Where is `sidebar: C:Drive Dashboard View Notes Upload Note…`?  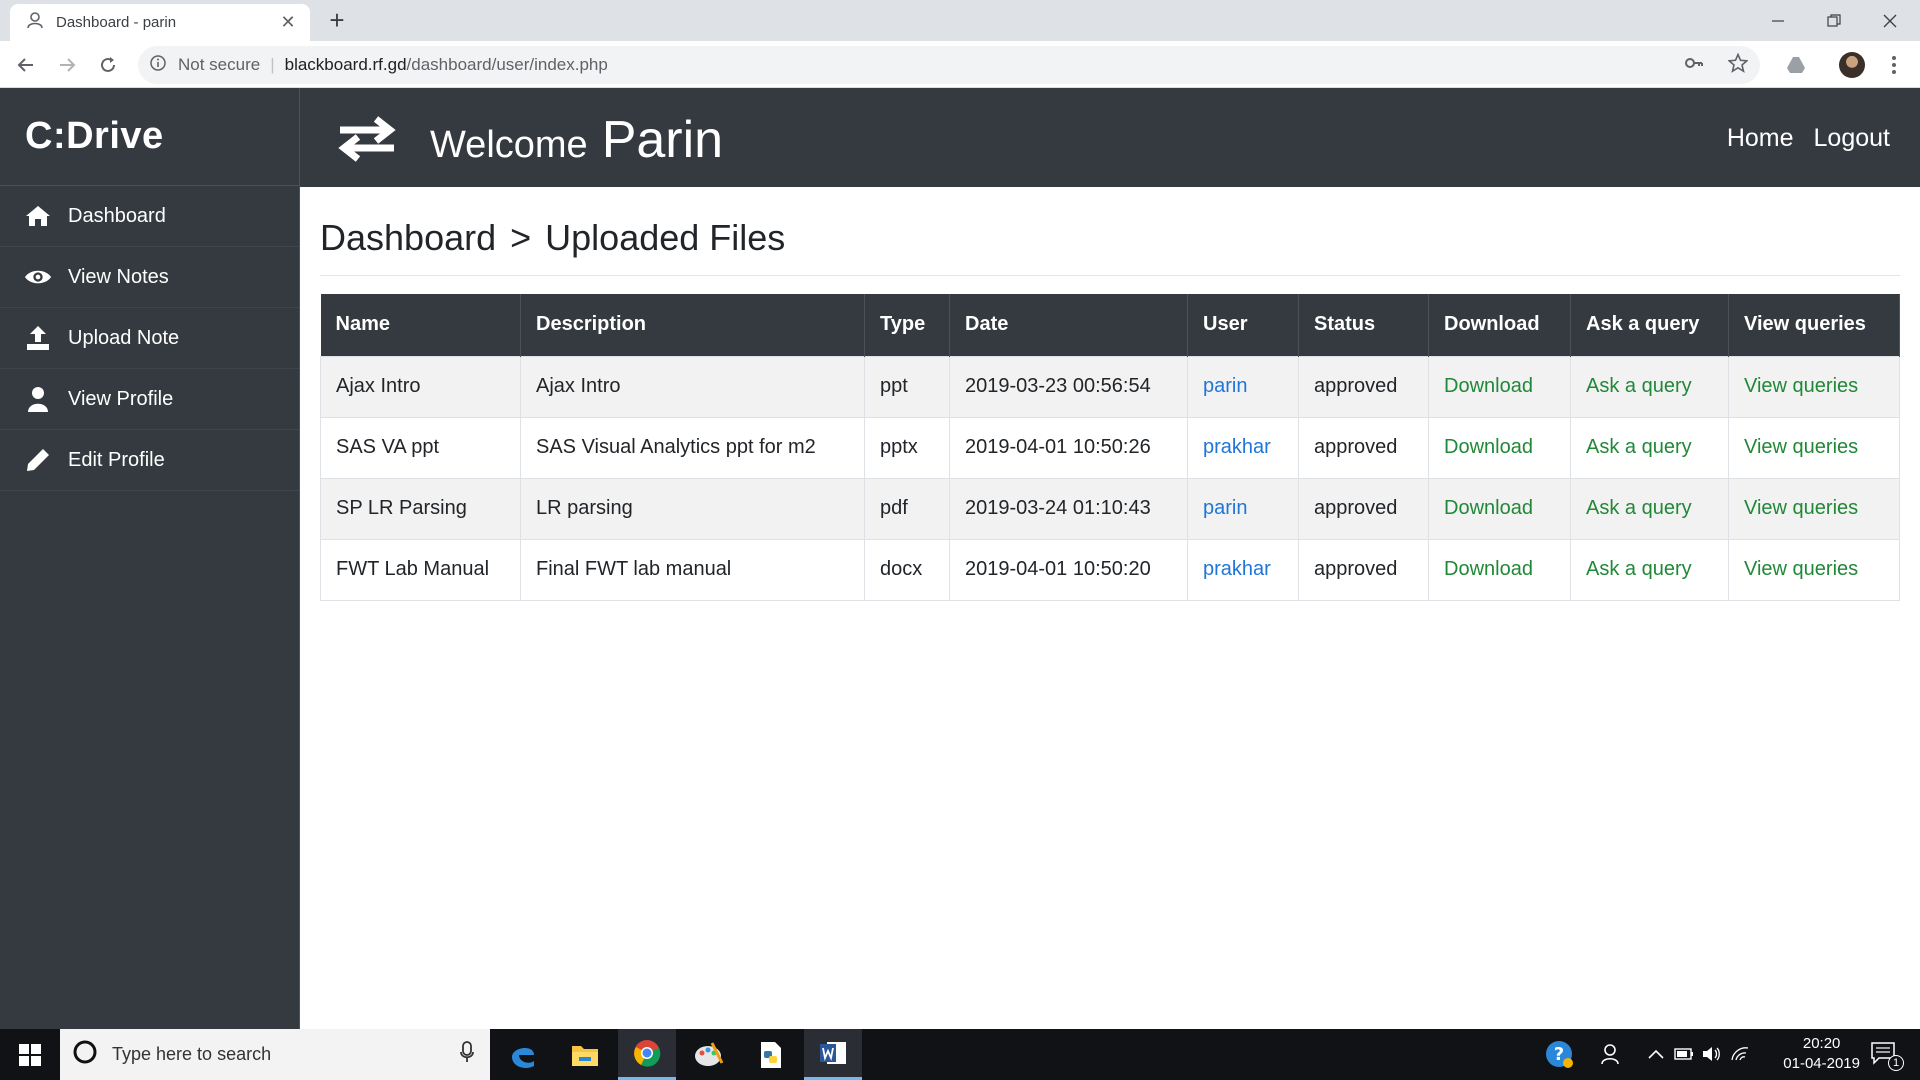
sidebar: C:Drive Dashboard View Notes Upload Note… is located at coordinates (150, 558).